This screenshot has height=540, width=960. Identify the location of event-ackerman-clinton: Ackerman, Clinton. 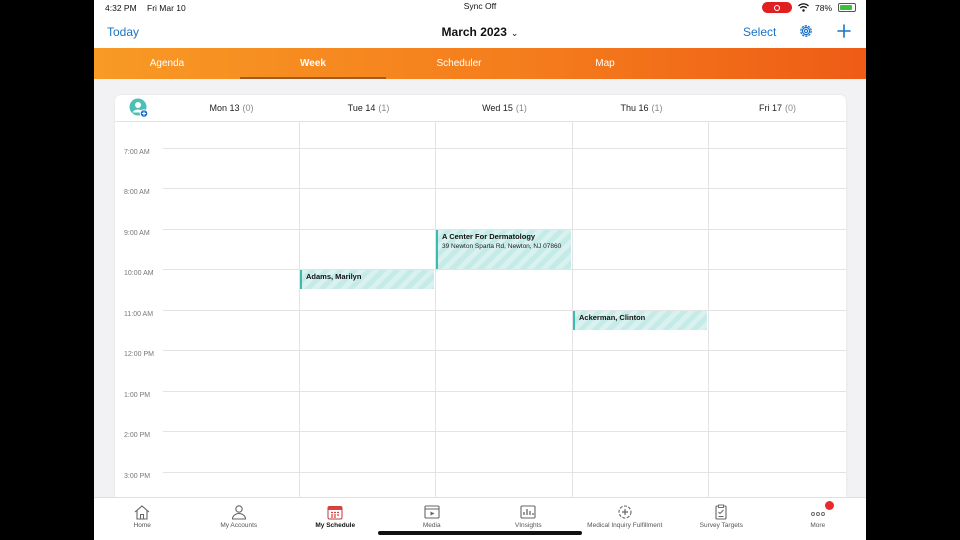
(640, 320).